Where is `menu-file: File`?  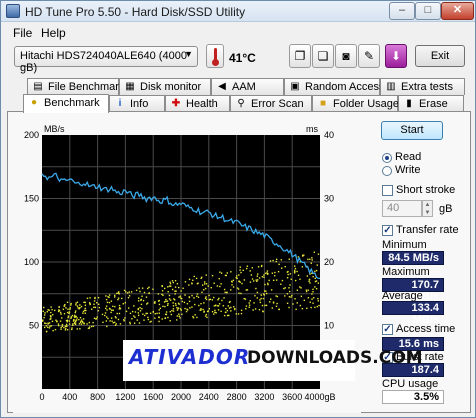
menu-file: File is located at coordinates (22, 33).